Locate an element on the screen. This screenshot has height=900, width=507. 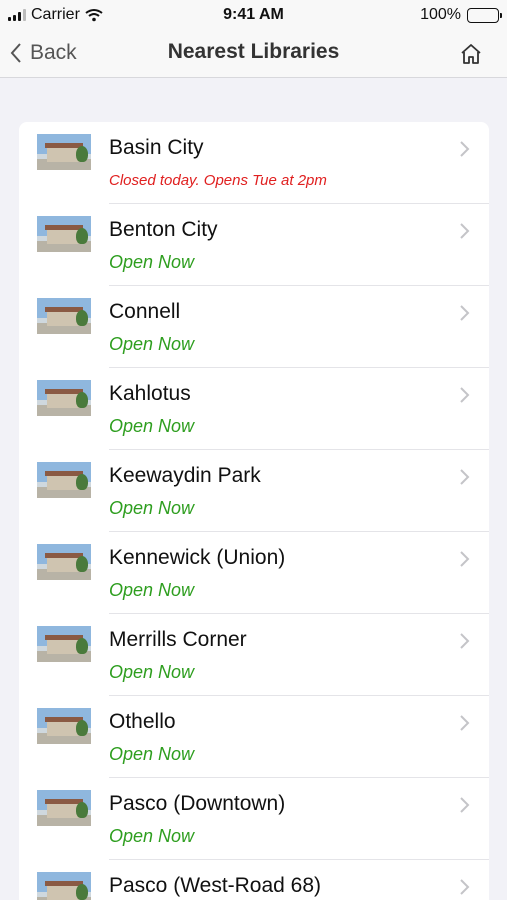
library-row: Pasco (West-Road 68)Open Now is located at coordinates (254, 880).